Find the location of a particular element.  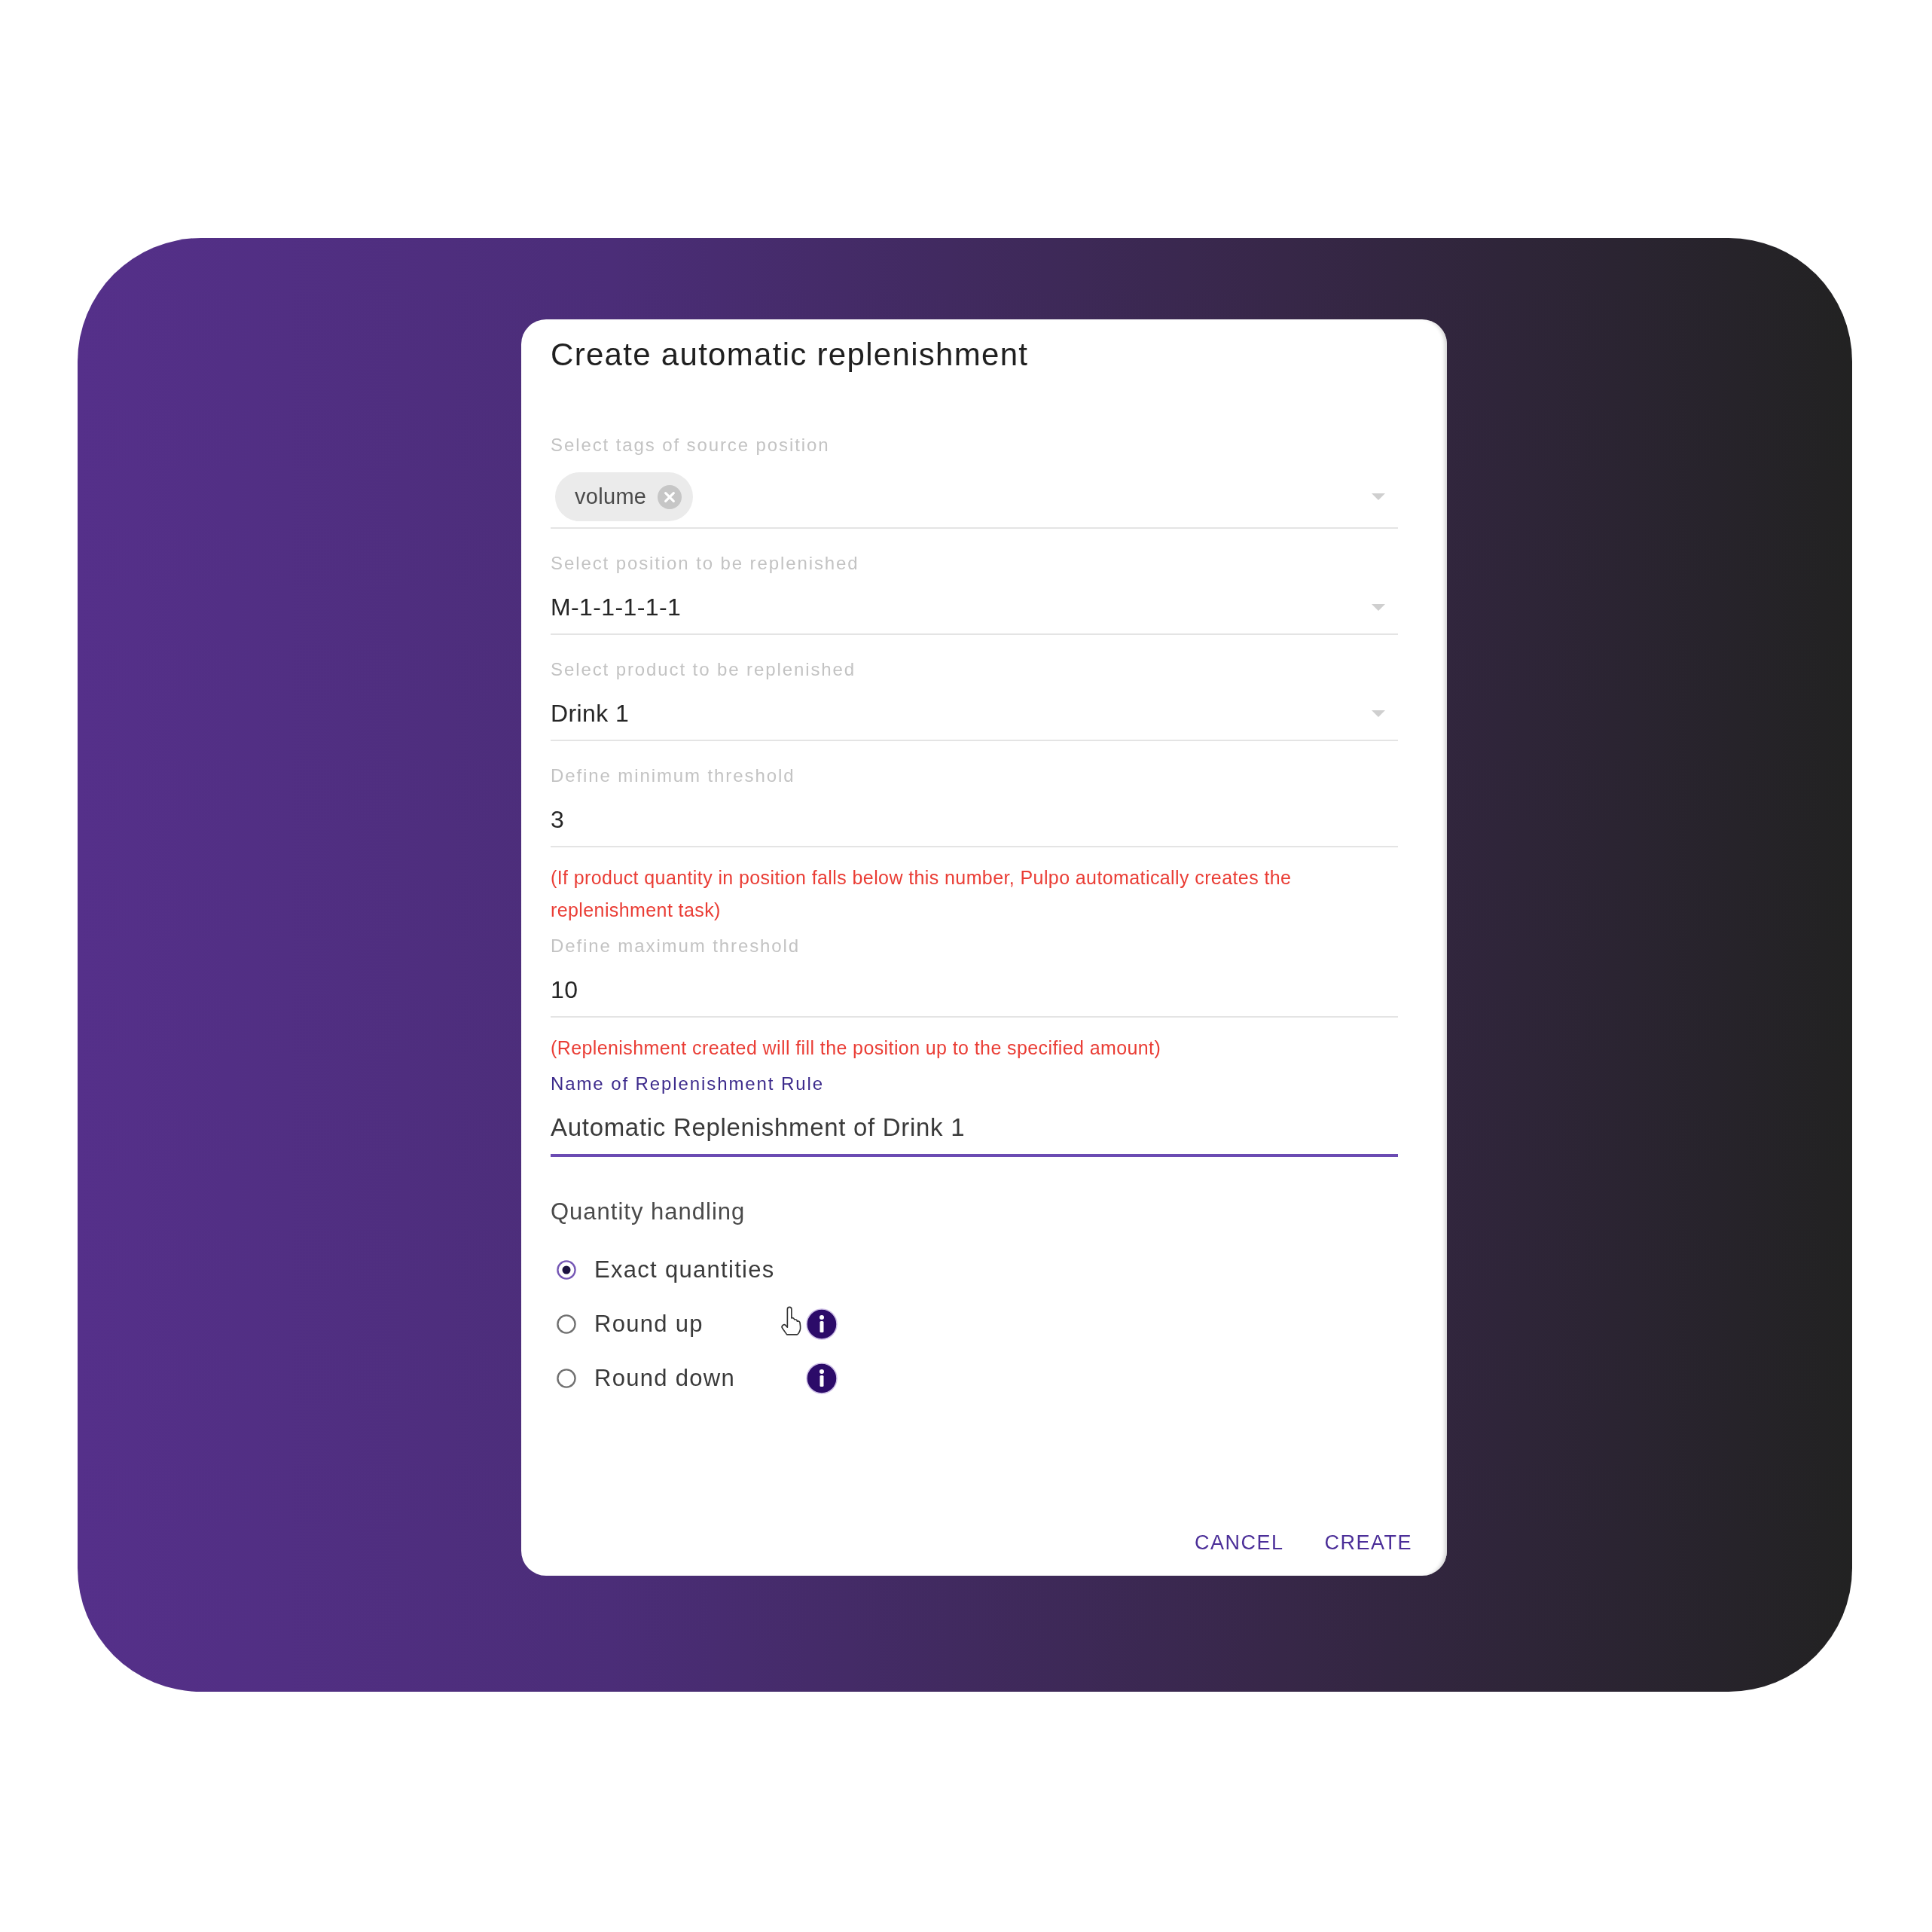

dialog-button: CANCEL is located at coordinates (1239, 1543).